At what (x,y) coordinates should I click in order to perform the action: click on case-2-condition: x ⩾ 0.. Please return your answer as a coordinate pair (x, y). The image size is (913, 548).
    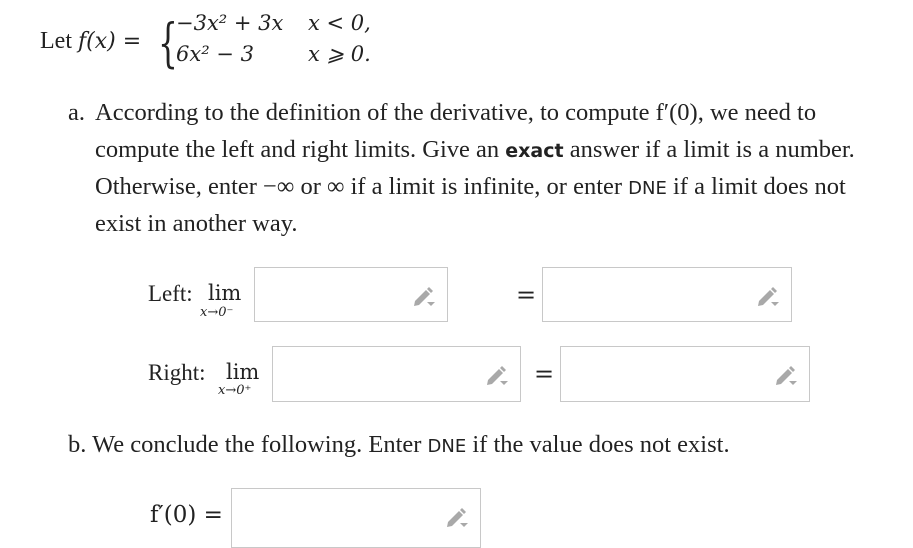
    Looking at the image, I should click on (339, 54).